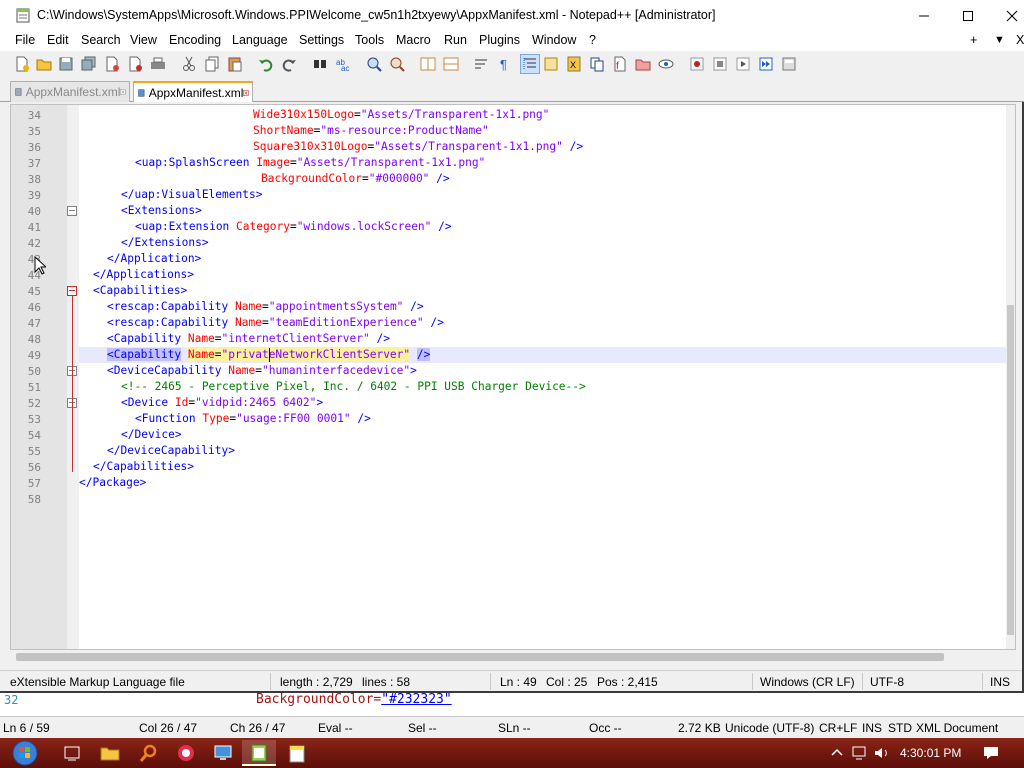  What do you see at coordinates (369, 40) in the screenshot?
I see `menu-tools: Tools` at bounding box center [369, 40].